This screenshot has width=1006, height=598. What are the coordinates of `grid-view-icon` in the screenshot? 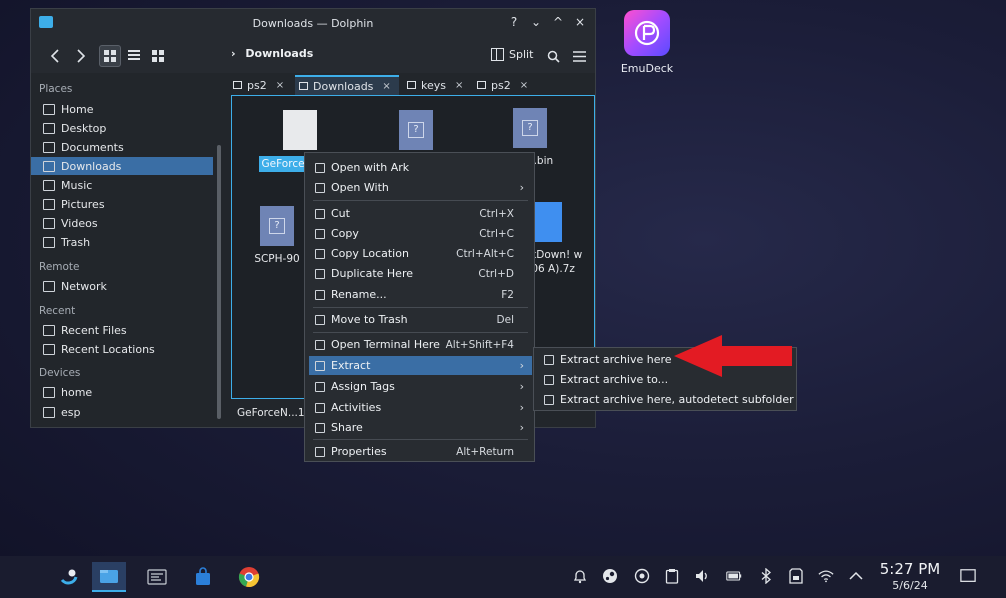 It's located at (110, 56).